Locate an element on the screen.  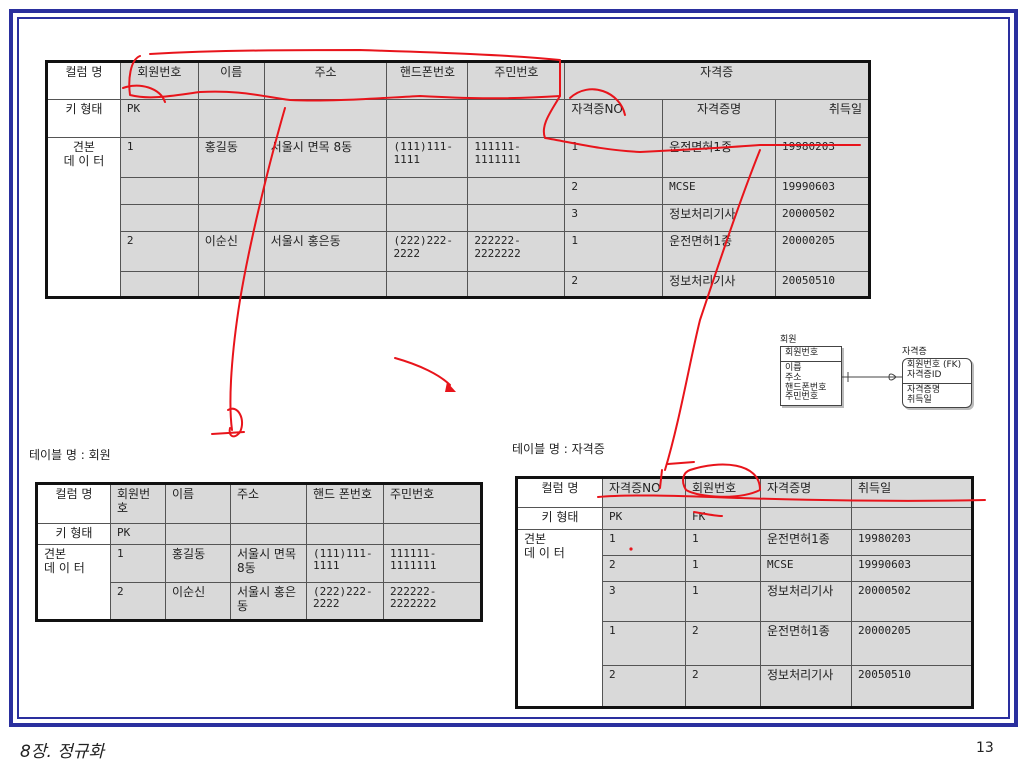
erd-attr: 주민번호 is located at coordinates (802, 397).